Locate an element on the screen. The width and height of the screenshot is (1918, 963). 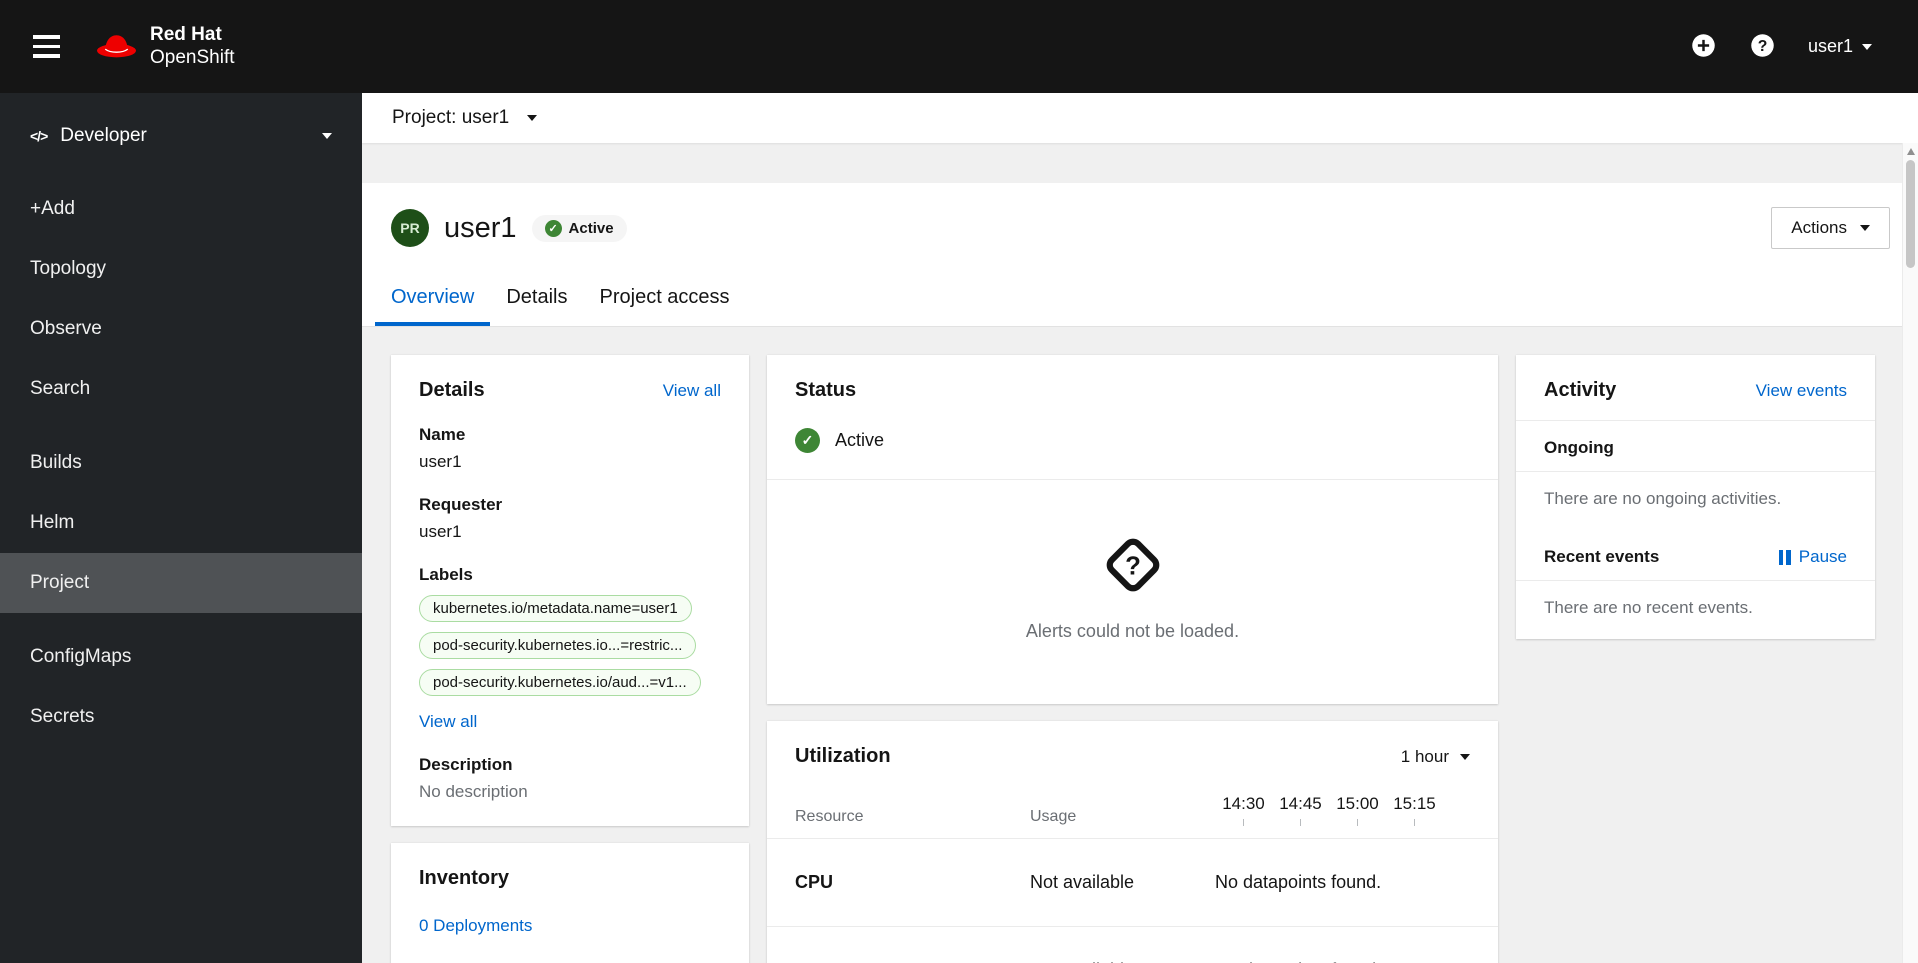
sidebar-item-label: Secrets is located at coordinates (62, 716).